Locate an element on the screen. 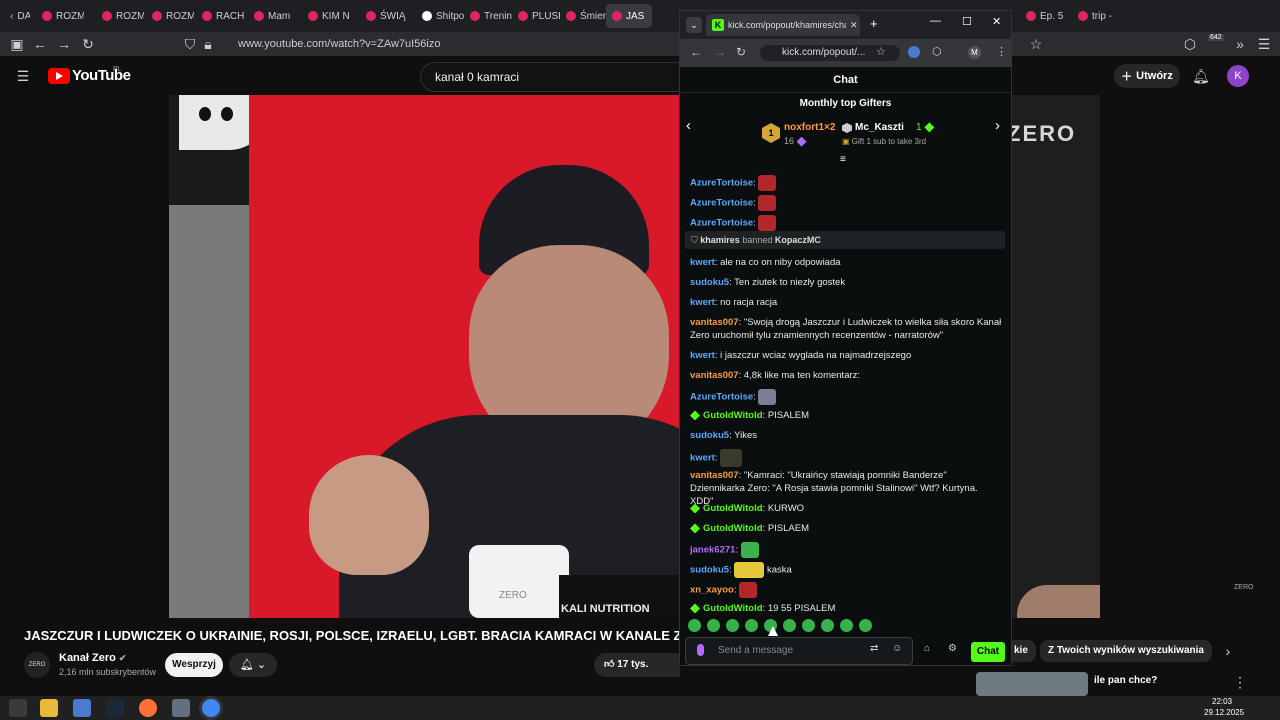 The width and height of the screenshot is (1280, 720). create-button: ＋ Utwórz is located at coordinates (1147, 76).